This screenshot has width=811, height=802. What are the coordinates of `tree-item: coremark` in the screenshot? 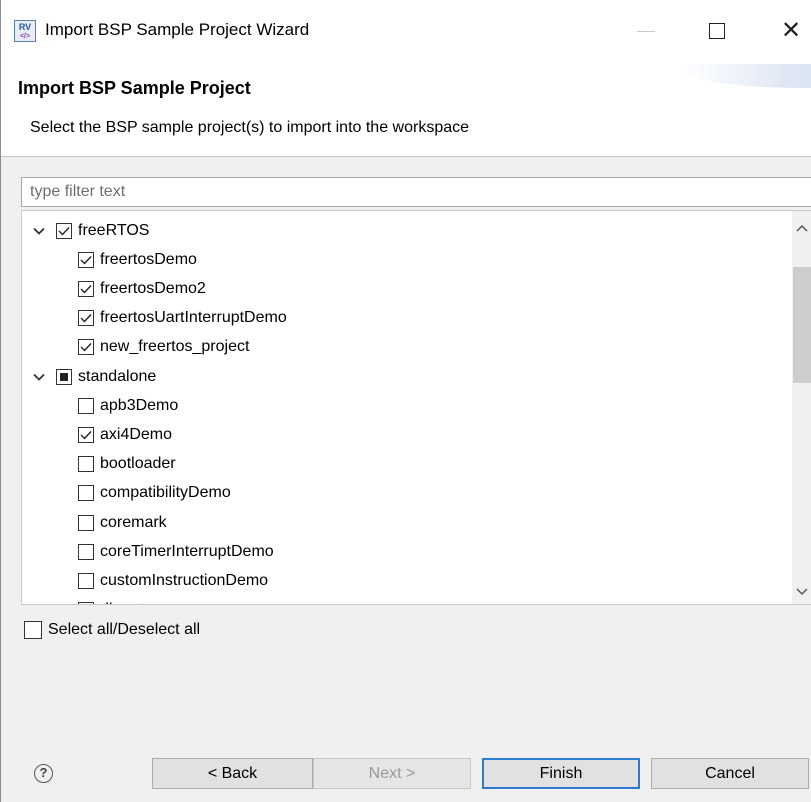 It's located at (122, 522).